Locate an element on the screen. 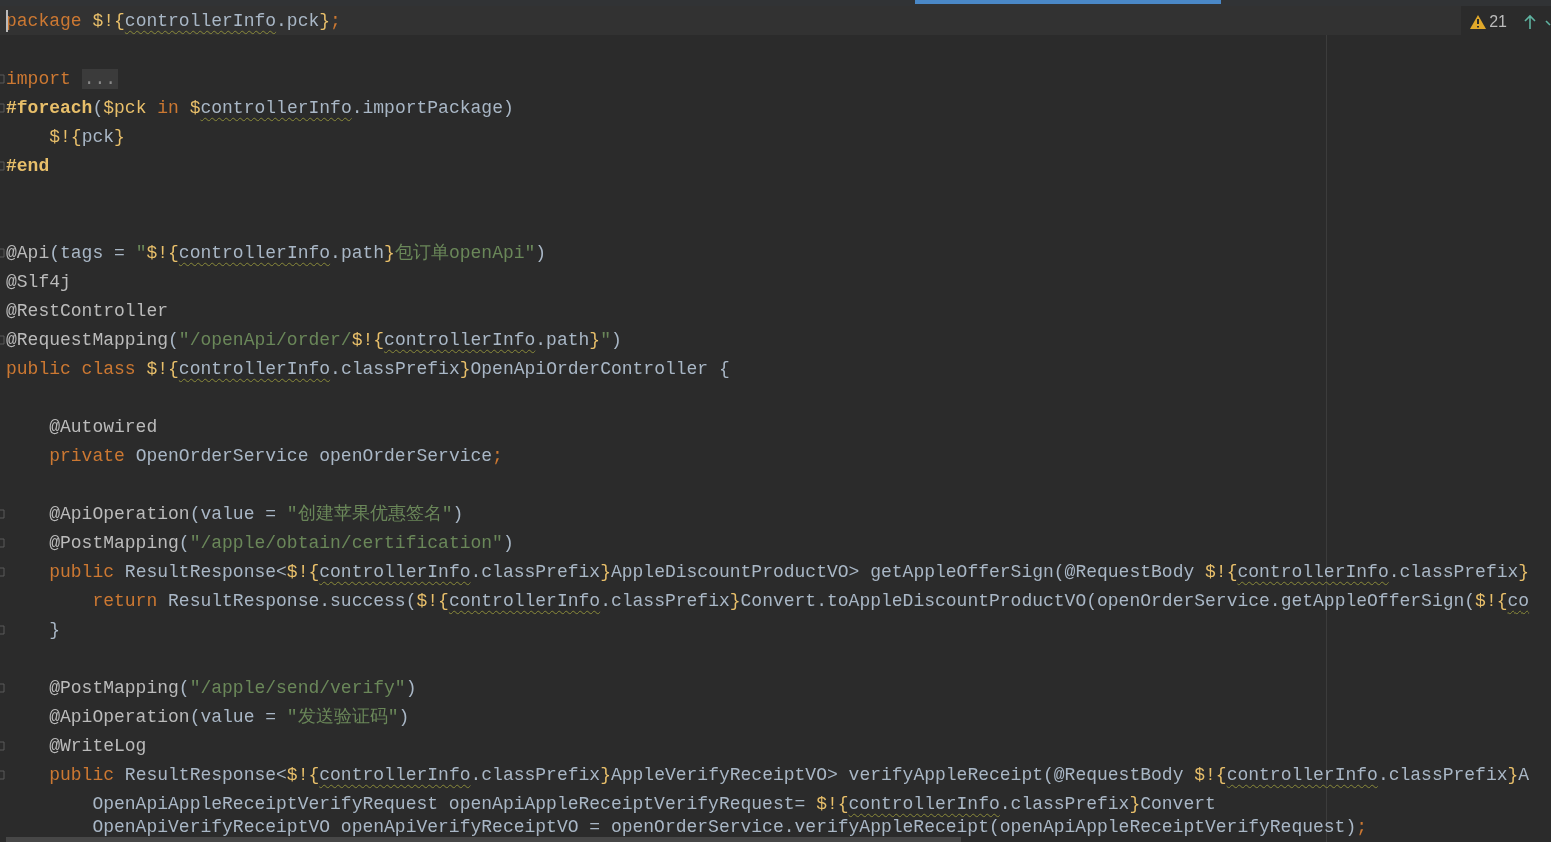 Image resolution: width=1551 pixels, height=842 pixels. code-line: public ResultResponse<$!{controllerInfo.classPrefix}AppleDiscountProductVO> getAppleOfferSign(@RequestBody $!{controllerInfo.classPrefix} is located at coordinates (789, 571).